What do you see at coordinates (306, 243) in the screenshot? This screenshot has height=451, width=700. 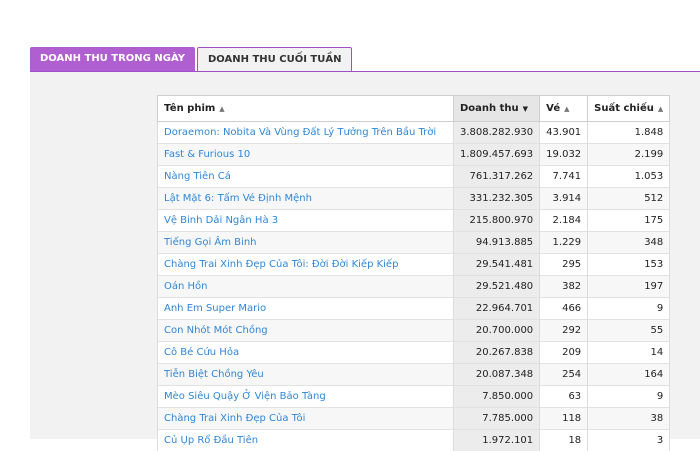 I see `movie-title-link: Tiếng Gọi Âm Binh` at bounding box center [306, 243].